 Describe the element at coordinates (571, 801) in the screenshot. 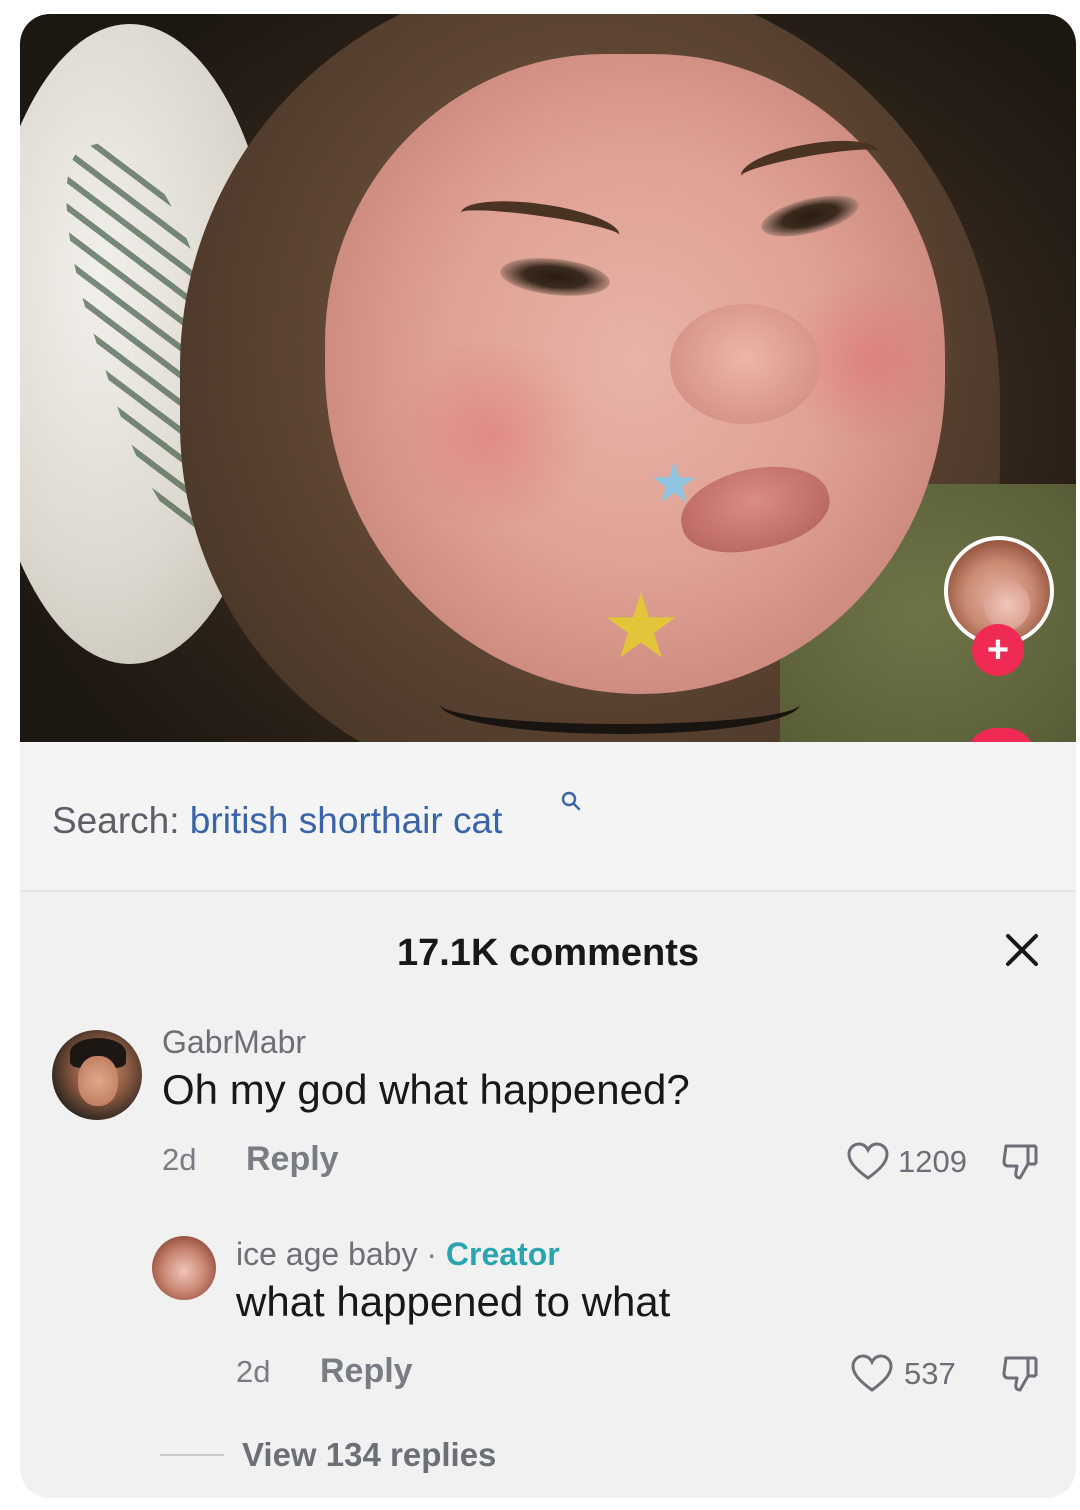

I see `search-icon` at that location.